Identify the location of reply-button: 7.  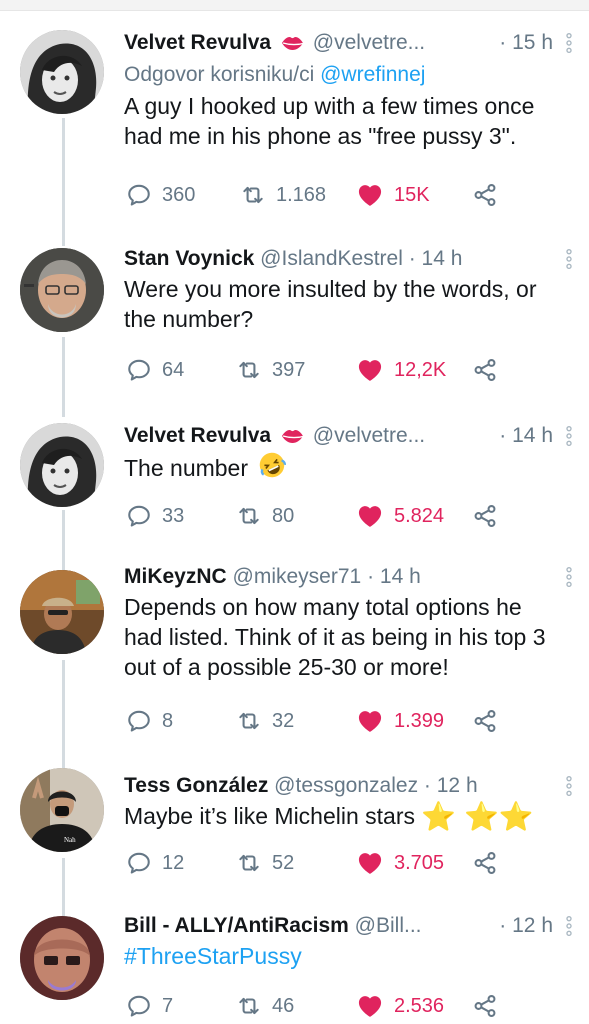
(149, 1006).